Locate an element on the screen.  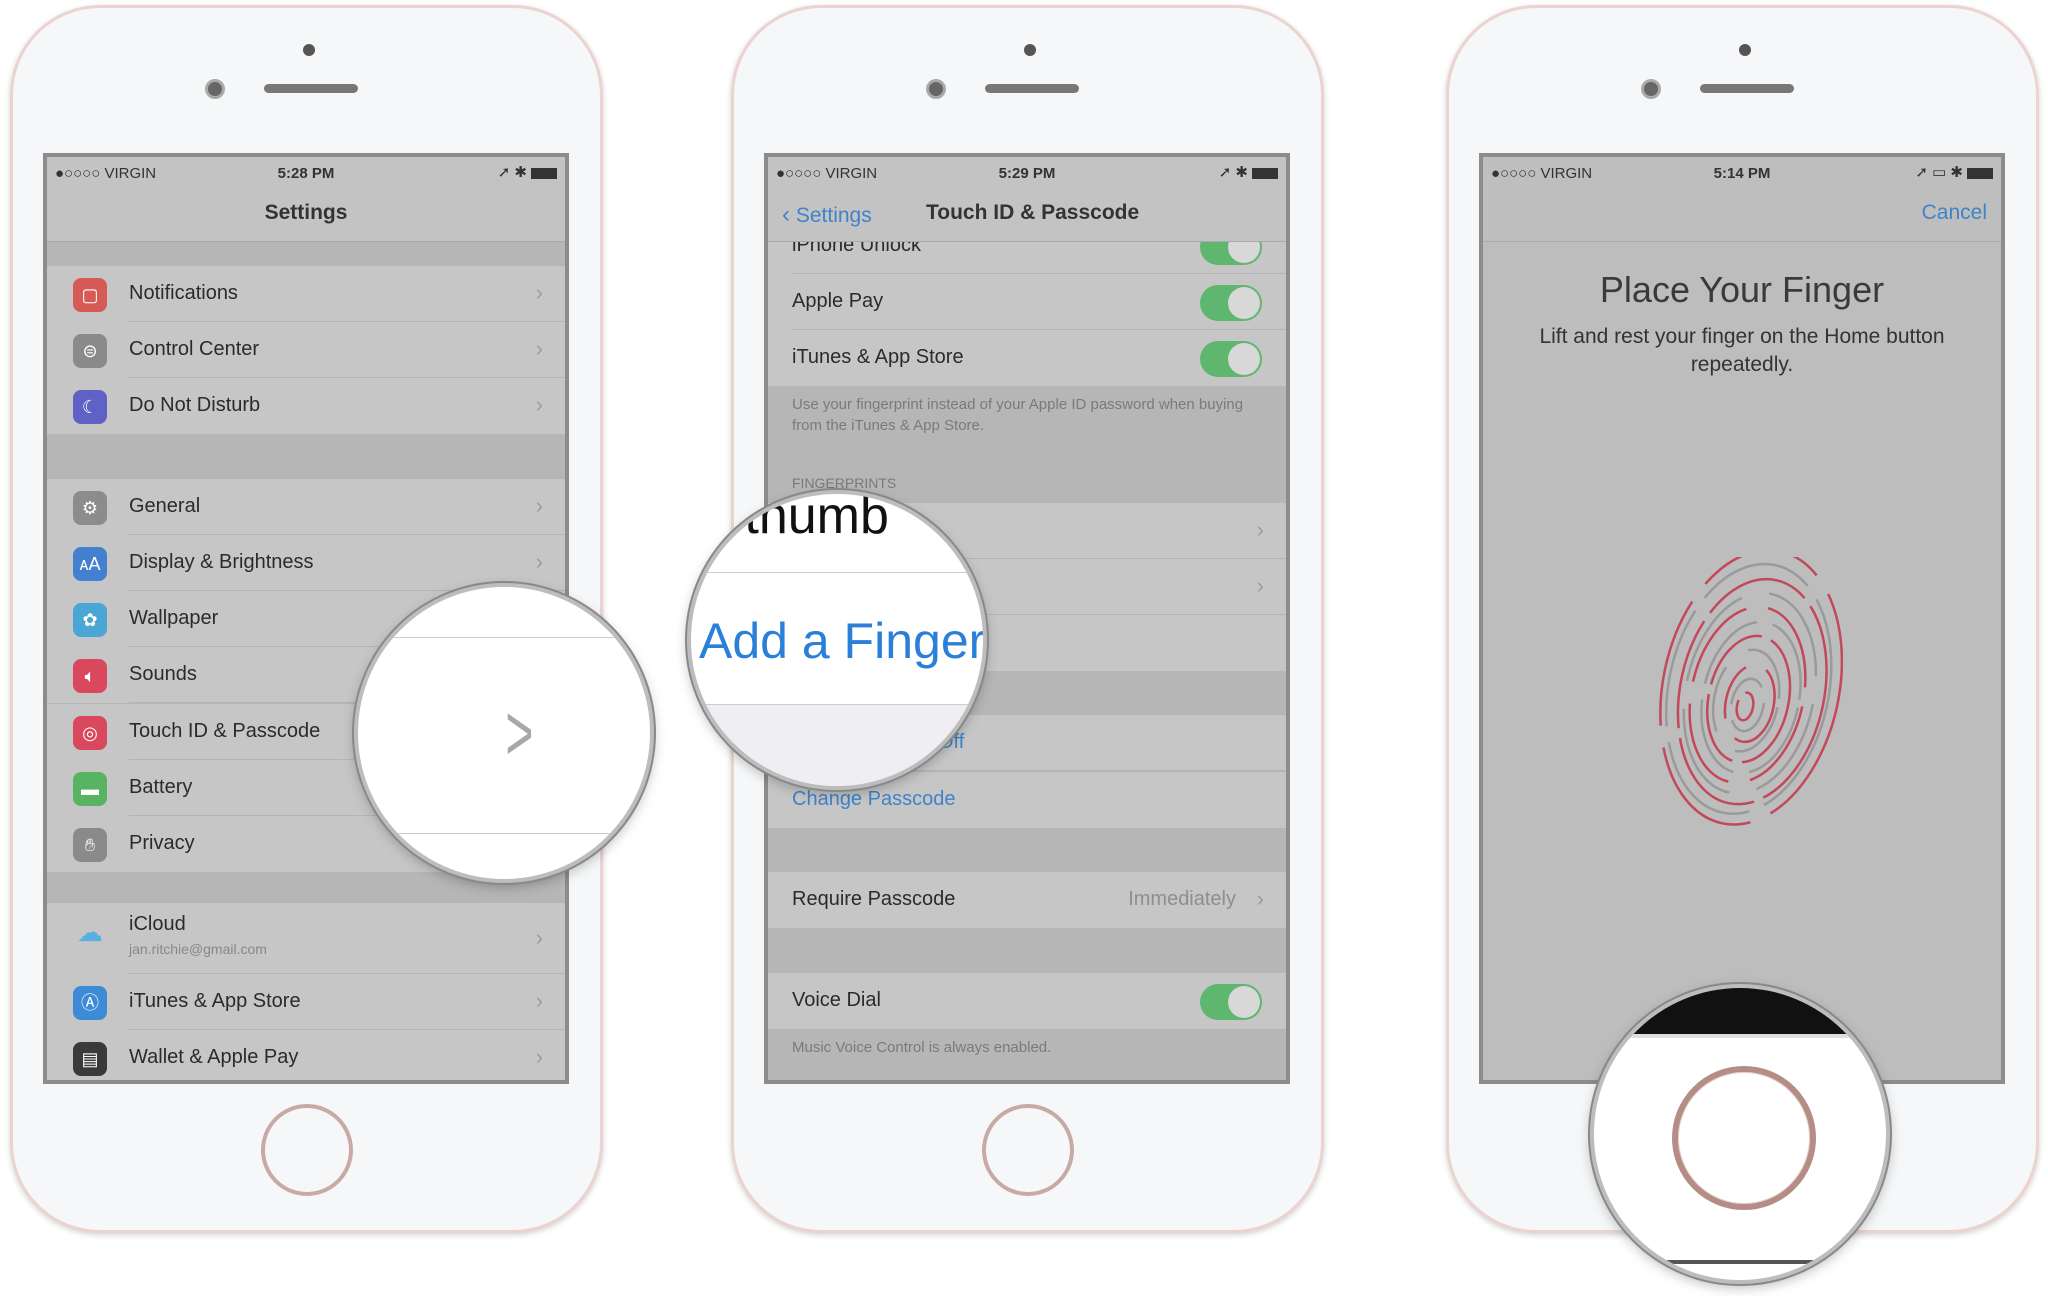
page-title: Settings is located at coordinates (306, 212).